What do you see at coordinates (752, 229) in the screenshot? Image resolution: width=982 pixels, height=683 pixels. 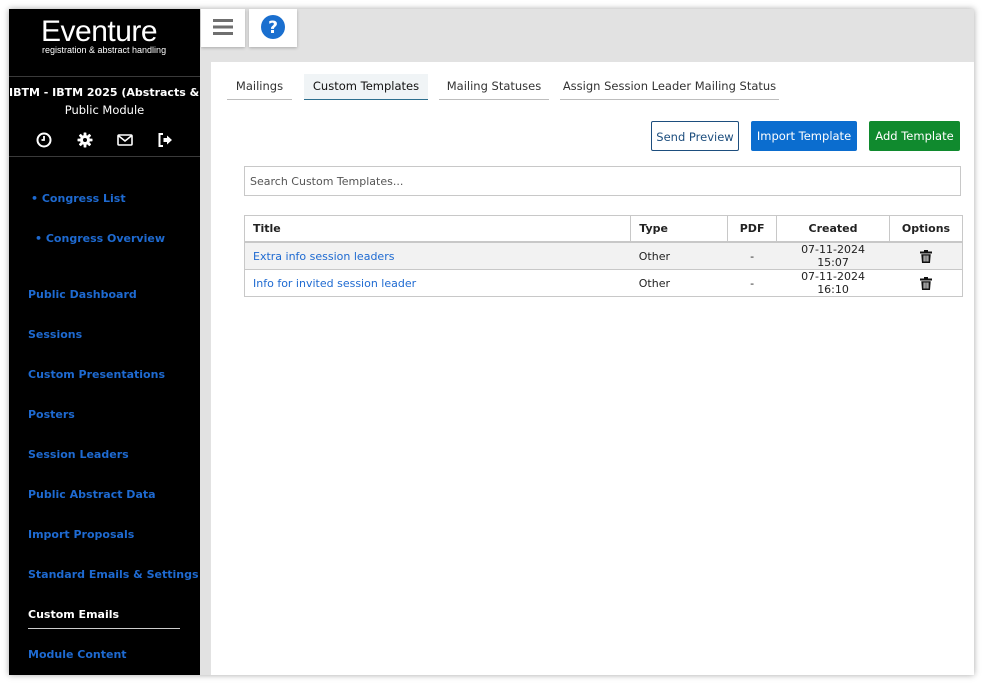 I see `column-header-pdf: PDF` at bounding box center [752, 229].